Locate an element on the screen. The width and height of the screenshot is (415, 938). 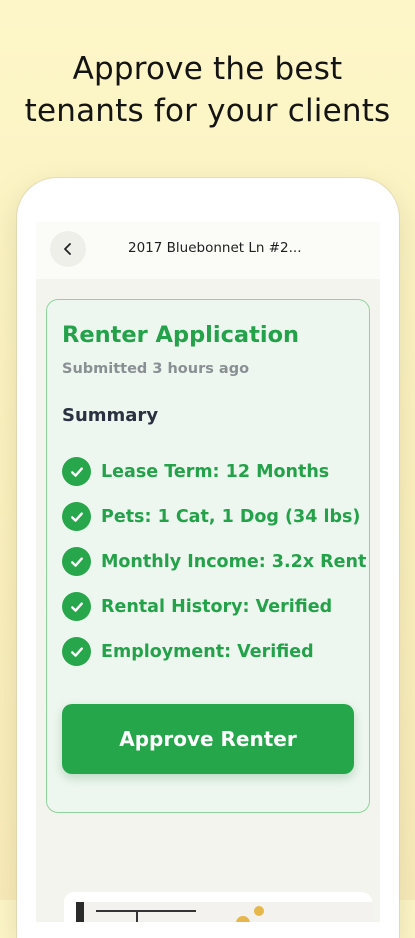
approve-renter-button: Approve Renter is located at coordinates (208, 739).